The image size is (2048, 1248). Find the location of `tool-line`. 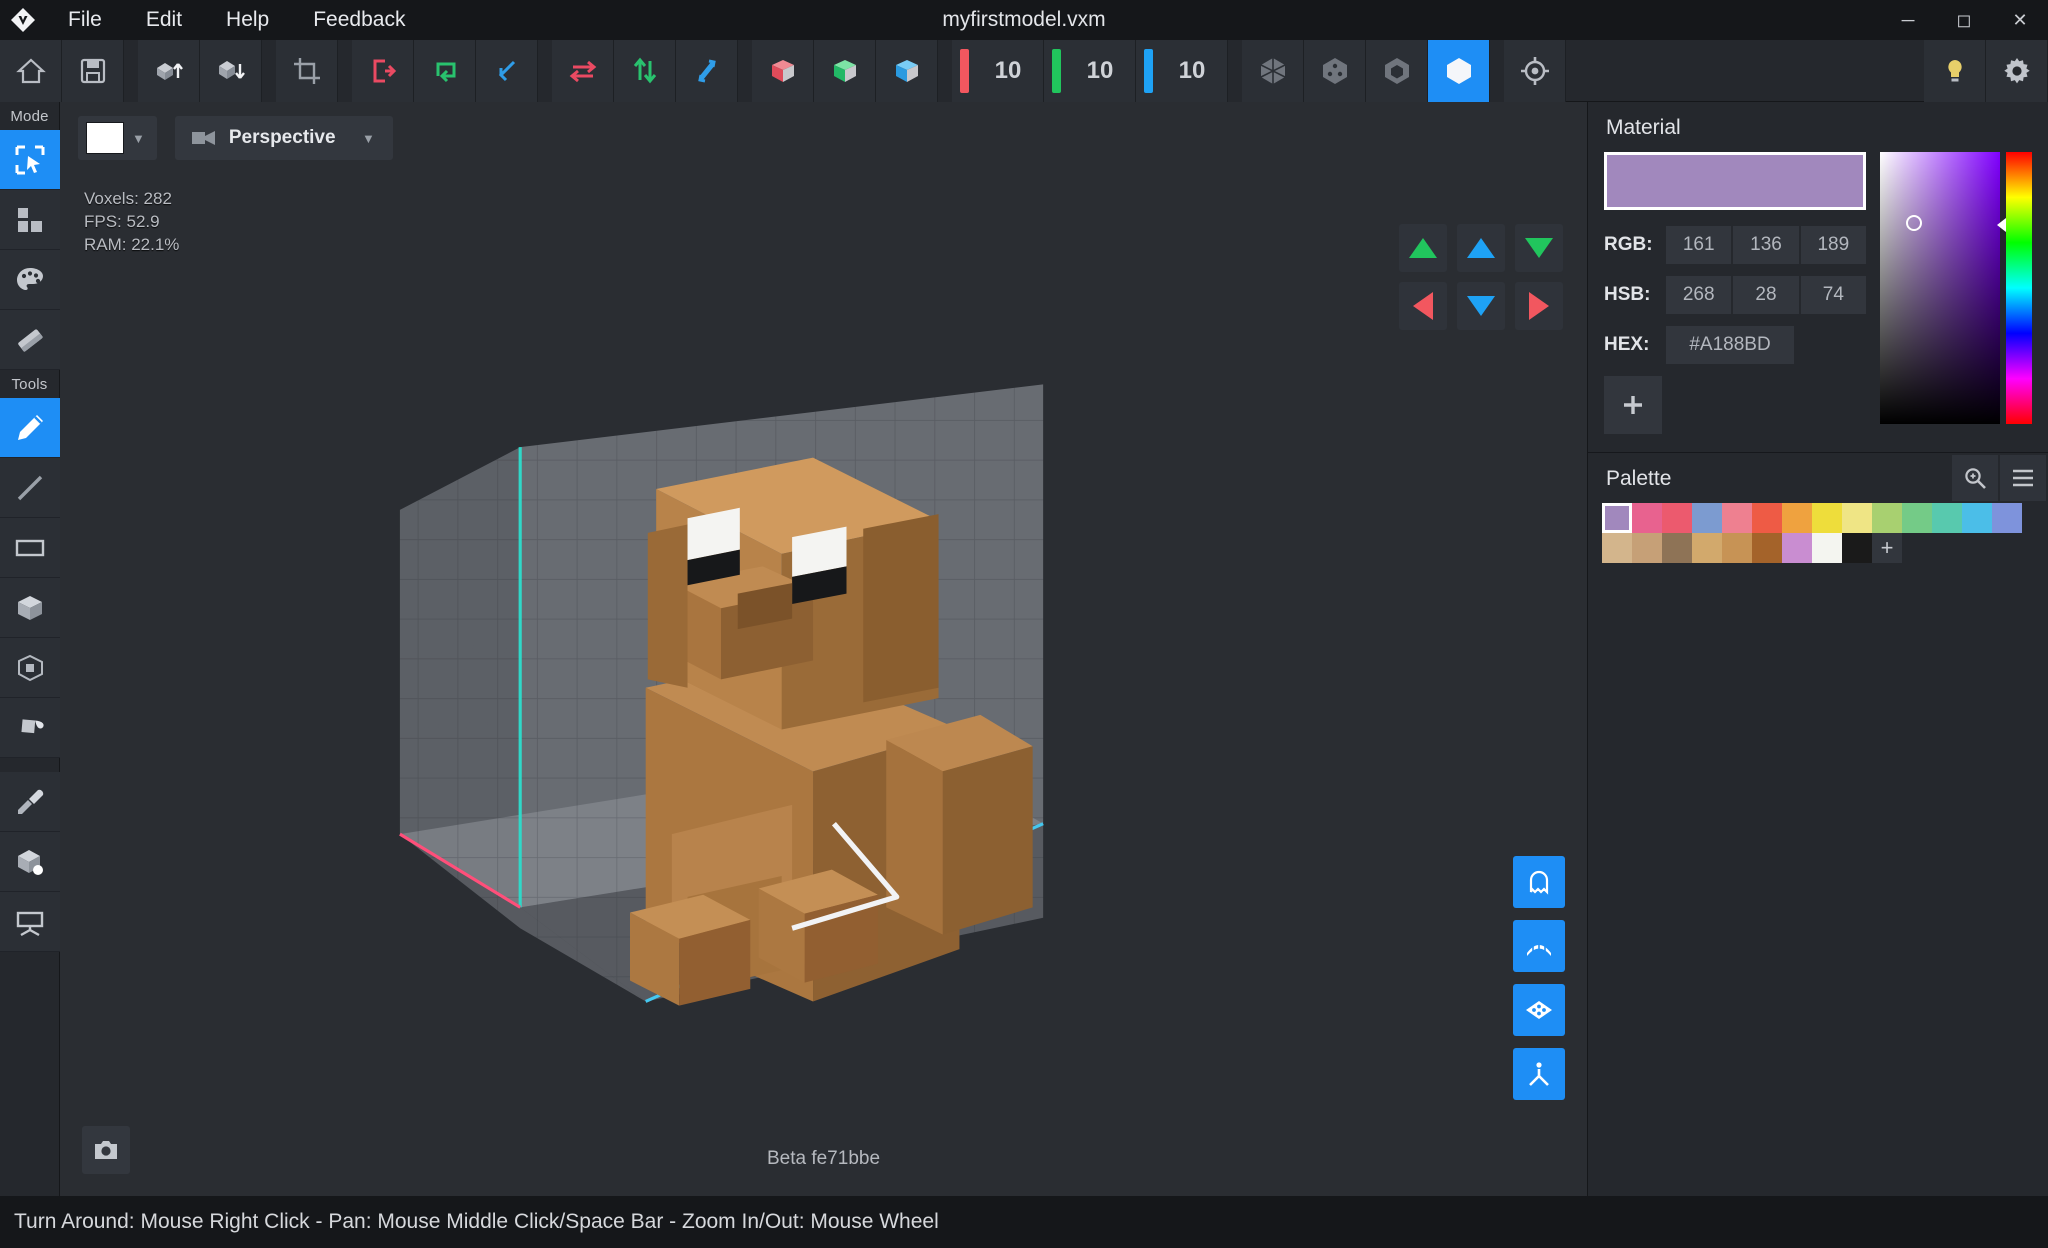

tool-line is located at coordinates (30, 488).